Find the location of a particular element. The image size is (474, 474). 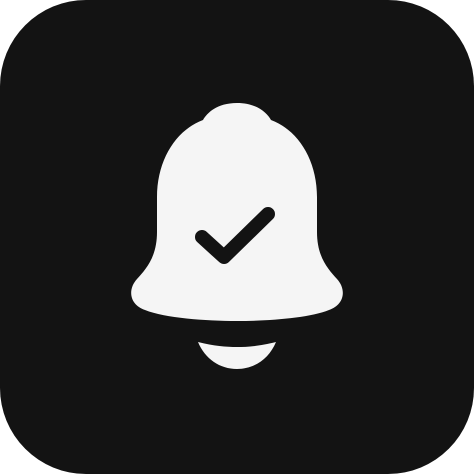

bell-clapper is located at coordinates (237, 355).